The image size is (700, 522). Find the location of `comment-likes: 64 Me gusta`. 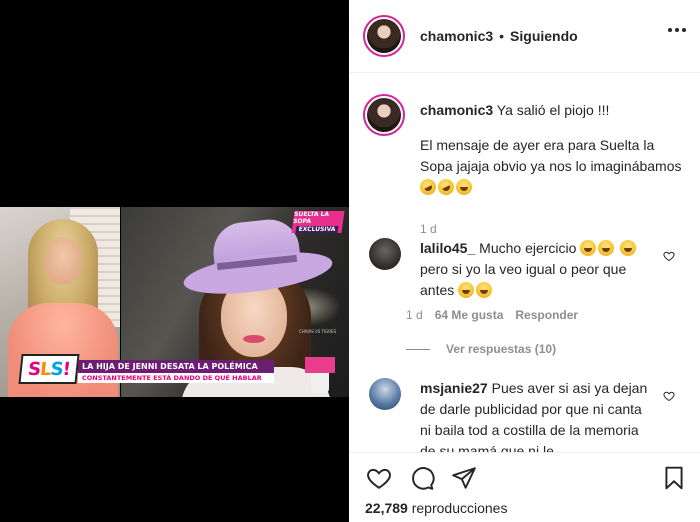

comment-likes: 64 Me gusta is located at coordinates (469, 315).